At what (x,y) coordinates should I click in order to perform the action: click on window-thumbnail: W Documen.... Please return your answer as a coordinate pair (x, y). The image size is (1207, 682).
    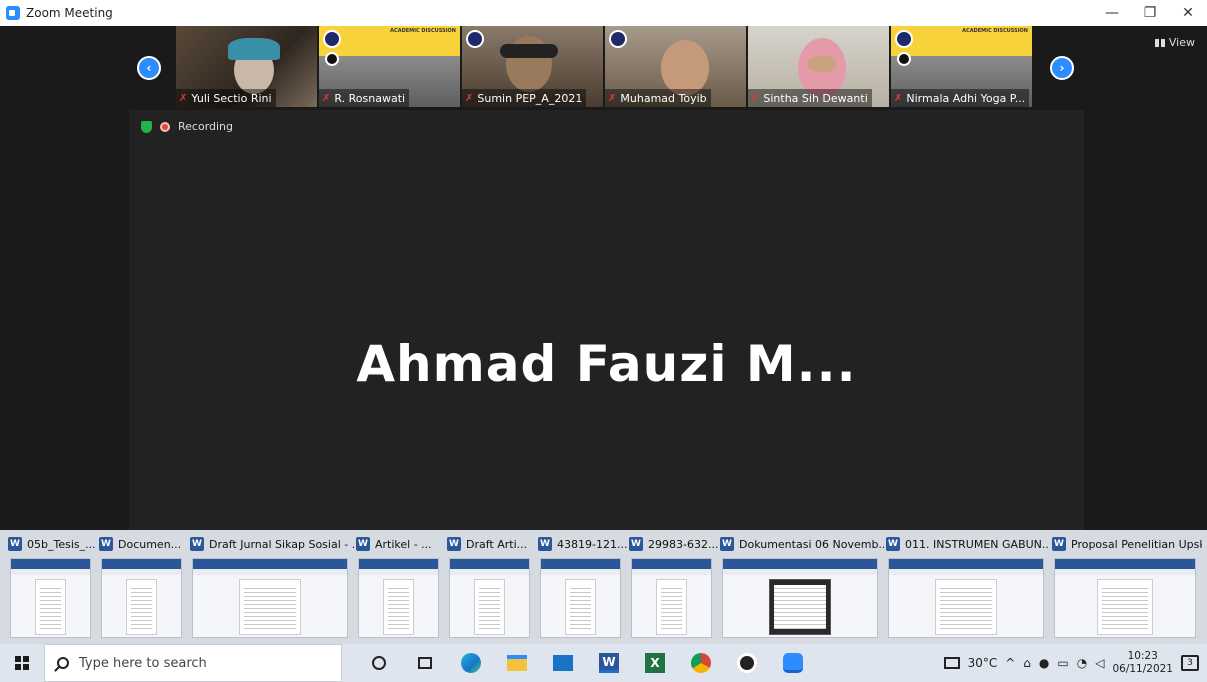
    Looking at the image, I should click on (142, 587).